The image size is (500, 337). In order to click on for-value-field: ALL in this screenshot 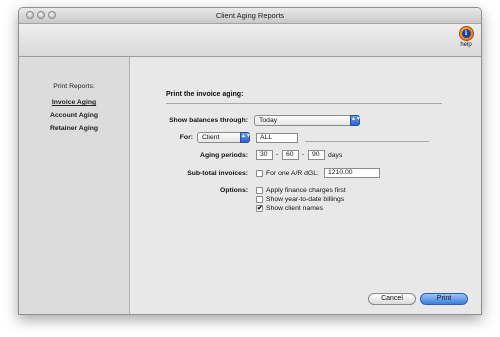, I will do `click(277, 138)`.